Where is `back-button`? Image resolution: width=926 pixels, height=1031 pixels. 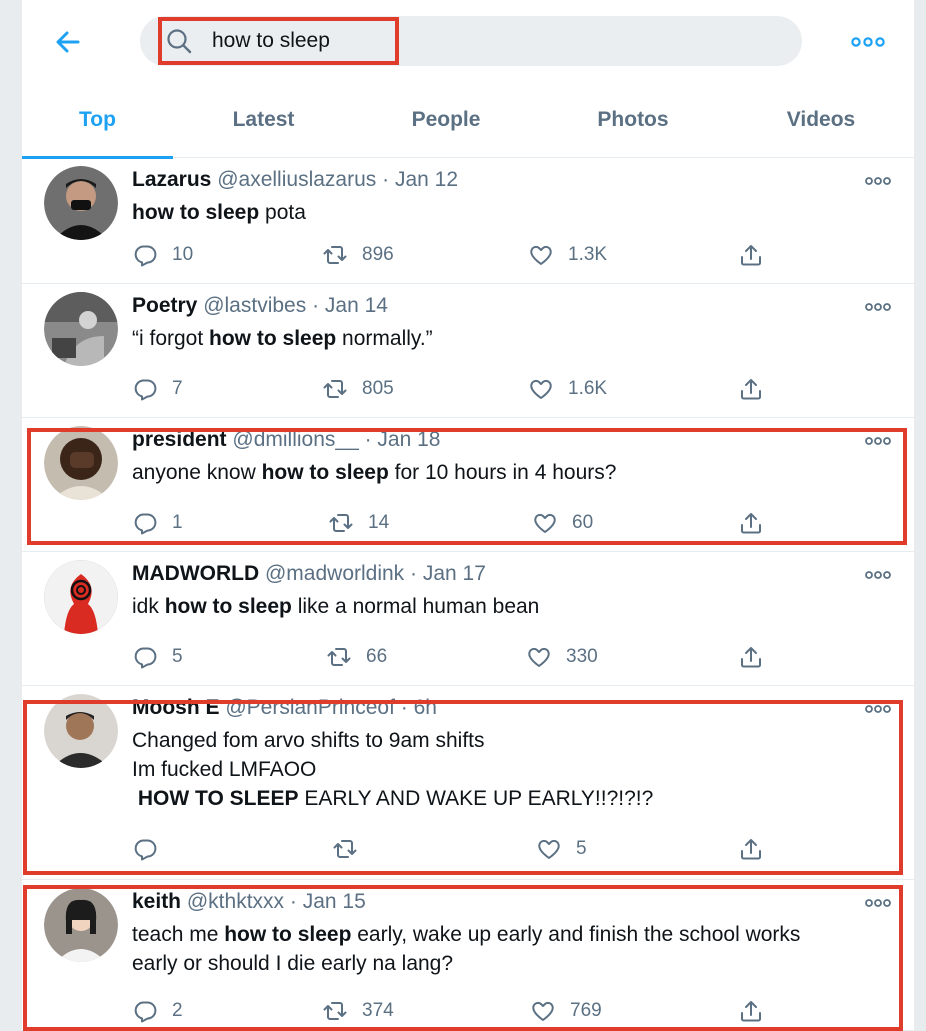
back-button is located at coordinates (68, 42).